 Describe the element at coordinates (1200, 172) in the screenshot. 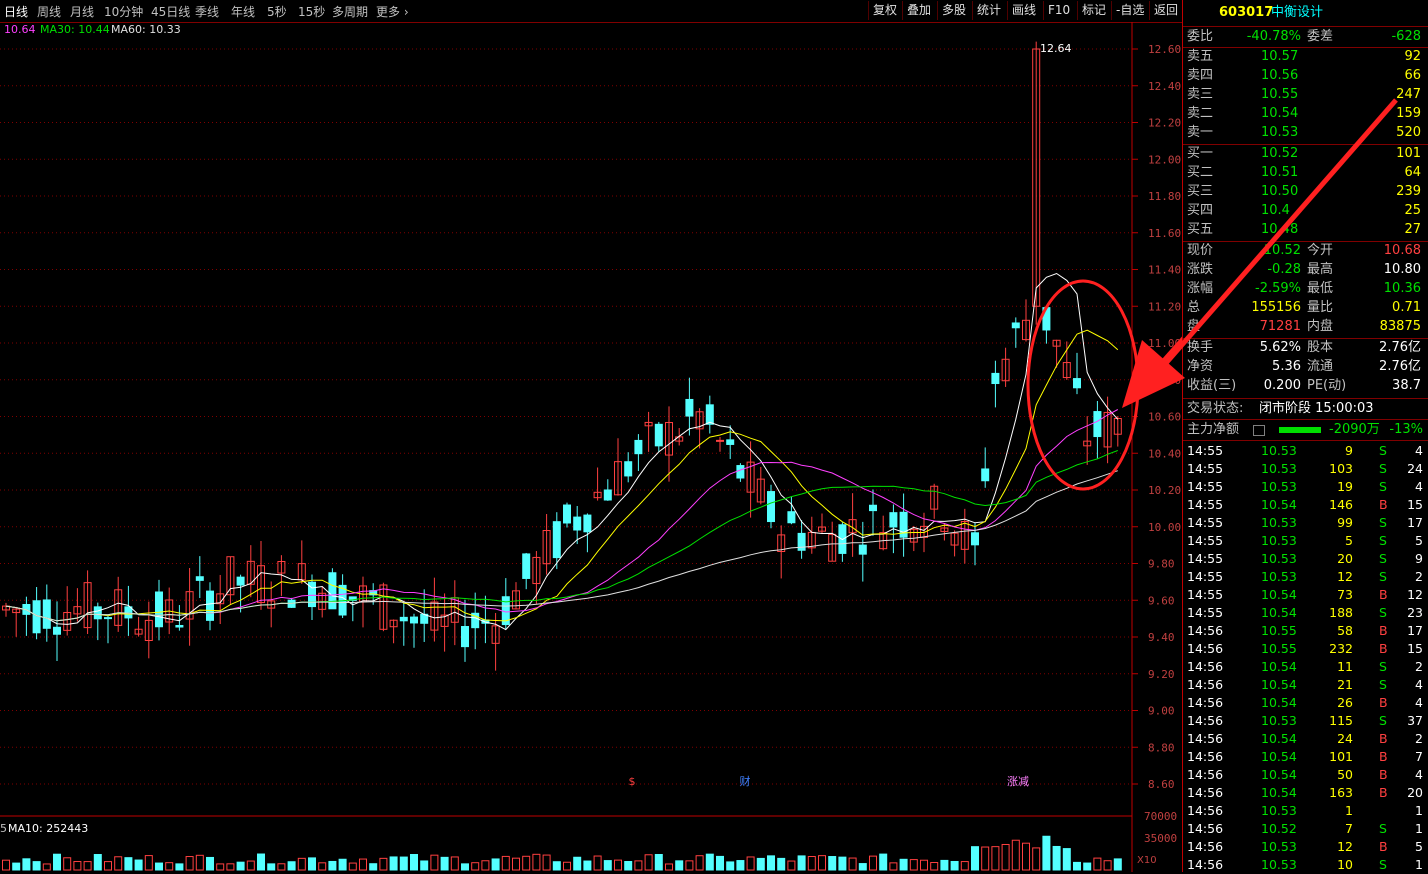

I see `buy-level-label: 买二` at that location.